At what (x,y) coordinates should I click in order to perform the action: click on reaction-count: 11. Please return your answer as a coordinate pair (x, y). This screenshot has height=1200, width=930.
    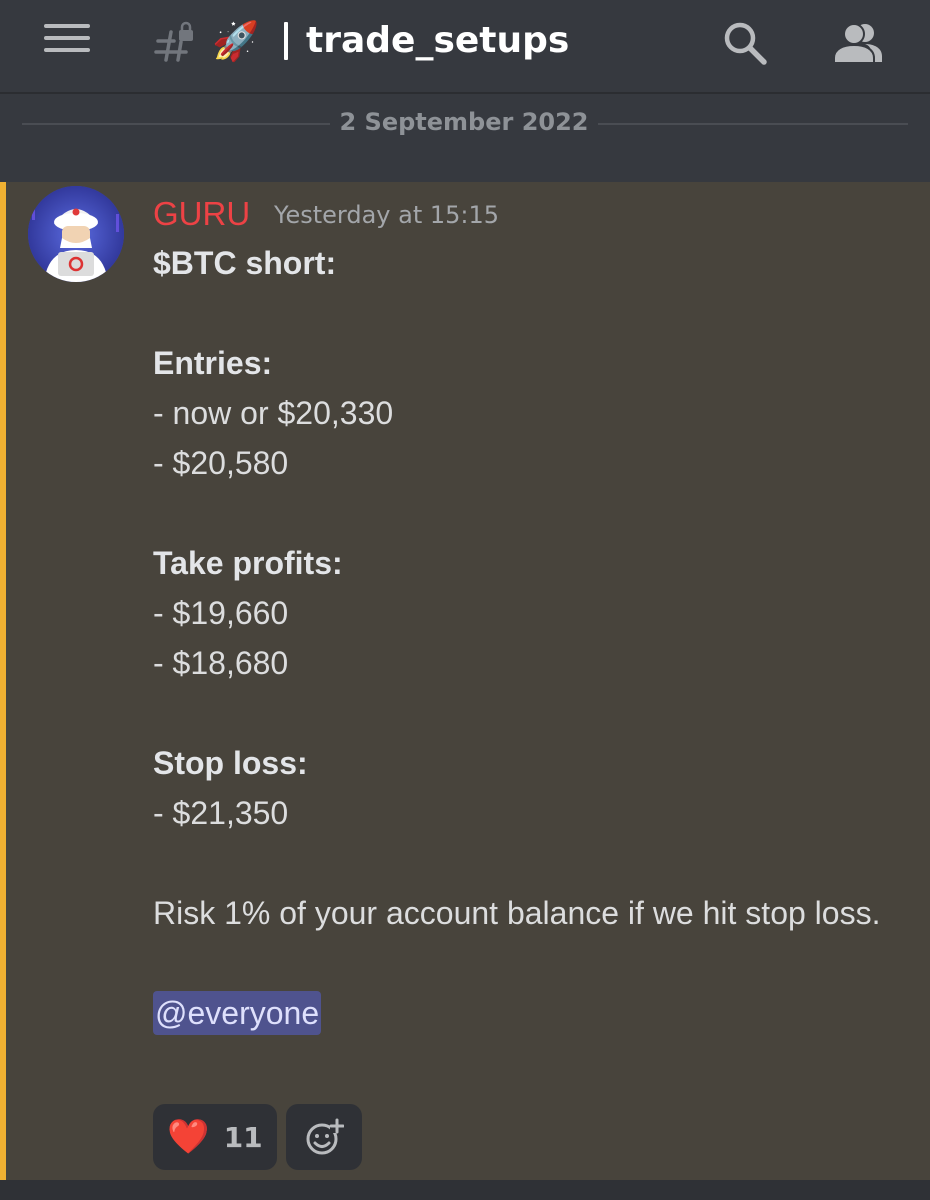
    Looking at the image, I should click on (243, 1137).